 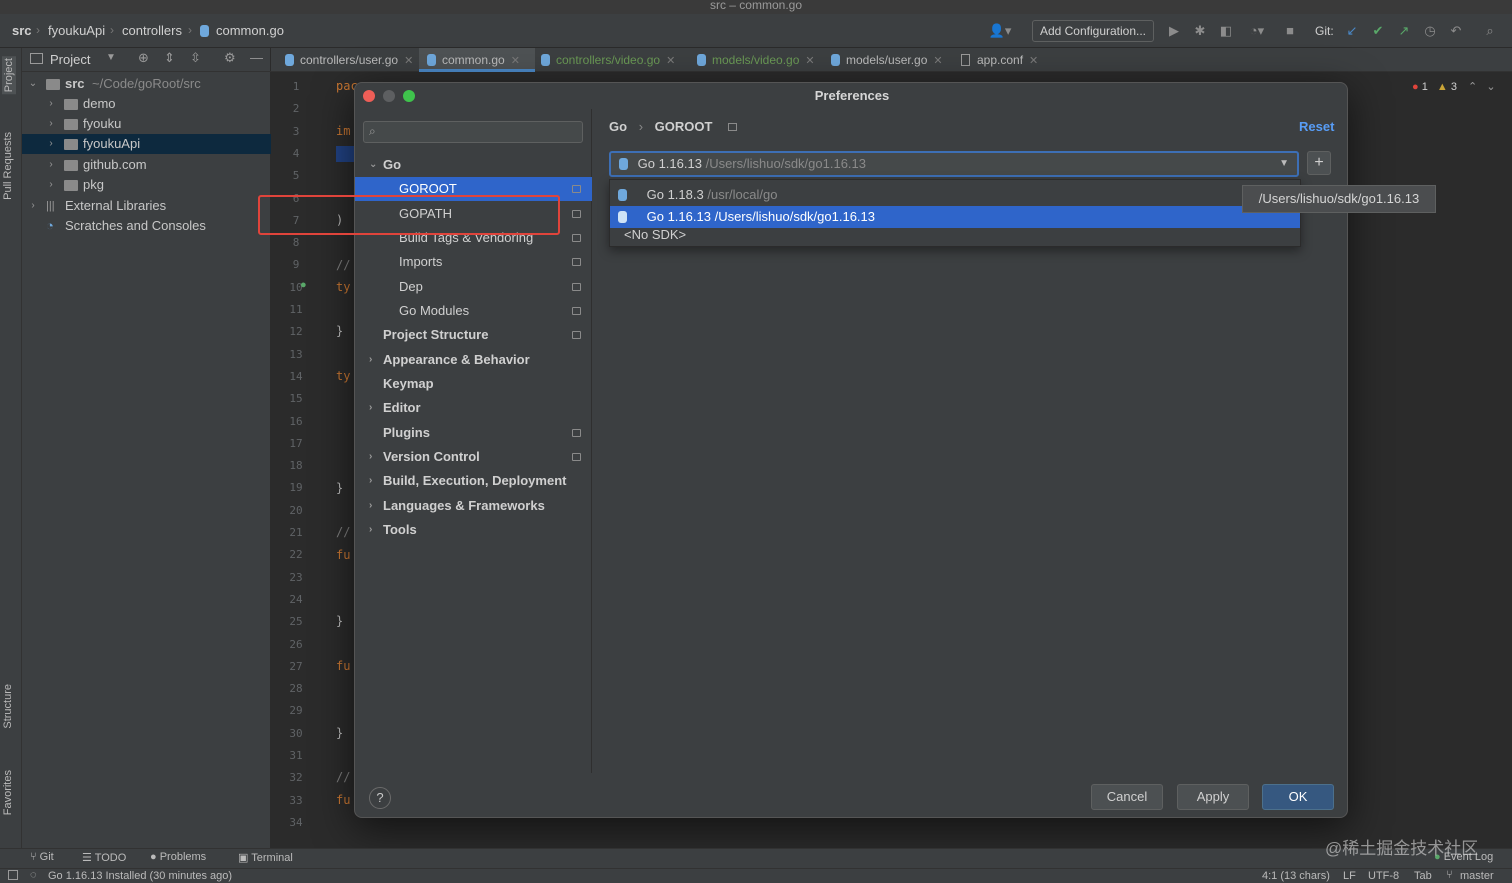 What do you see at coordinates (146, 84) in the screenshot?
I see `tree-item-src: ⌄ src ~/Code/goRoot/src` at bounding box center [146, 84].